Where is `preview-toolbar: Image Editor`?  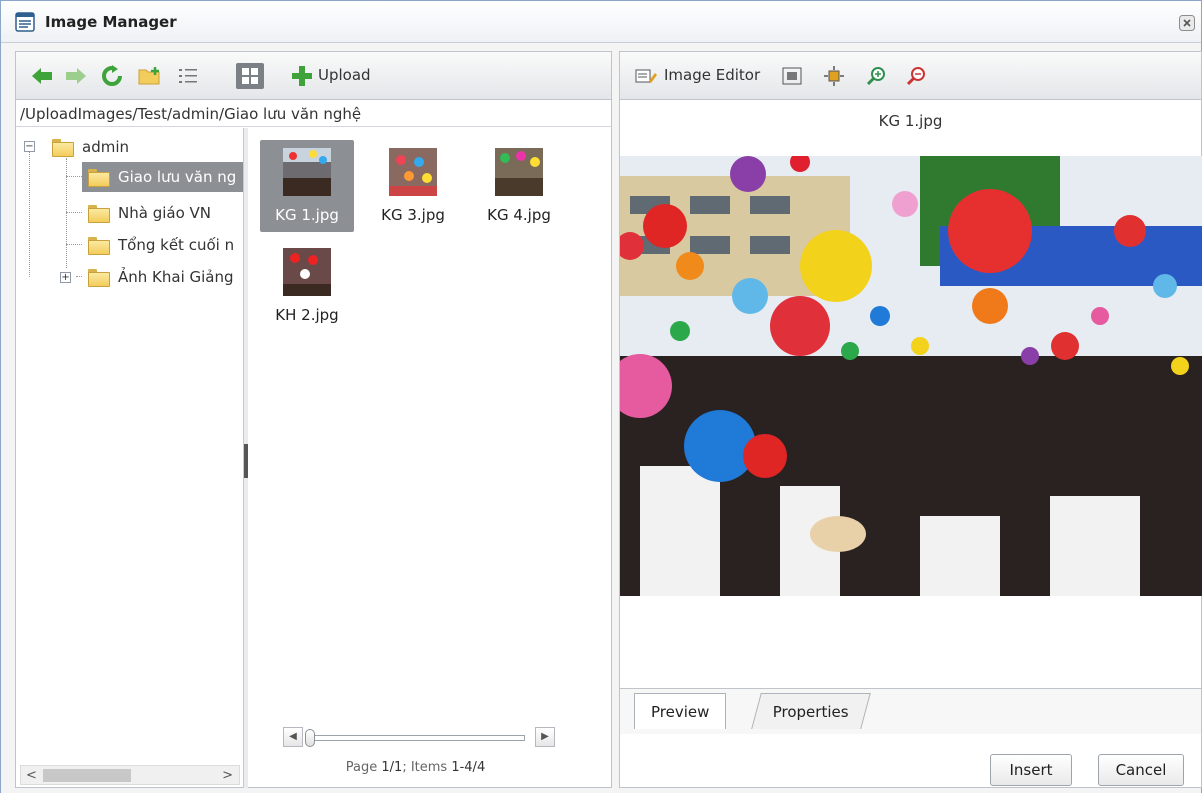 preview-toolbar: Image Editor is located at coordinates (910, 76).